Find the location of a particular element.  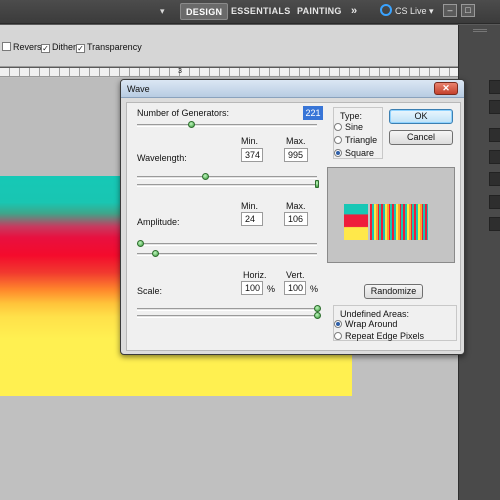

wavelength-label: Wavelength: is located at coordinates (162, 158).